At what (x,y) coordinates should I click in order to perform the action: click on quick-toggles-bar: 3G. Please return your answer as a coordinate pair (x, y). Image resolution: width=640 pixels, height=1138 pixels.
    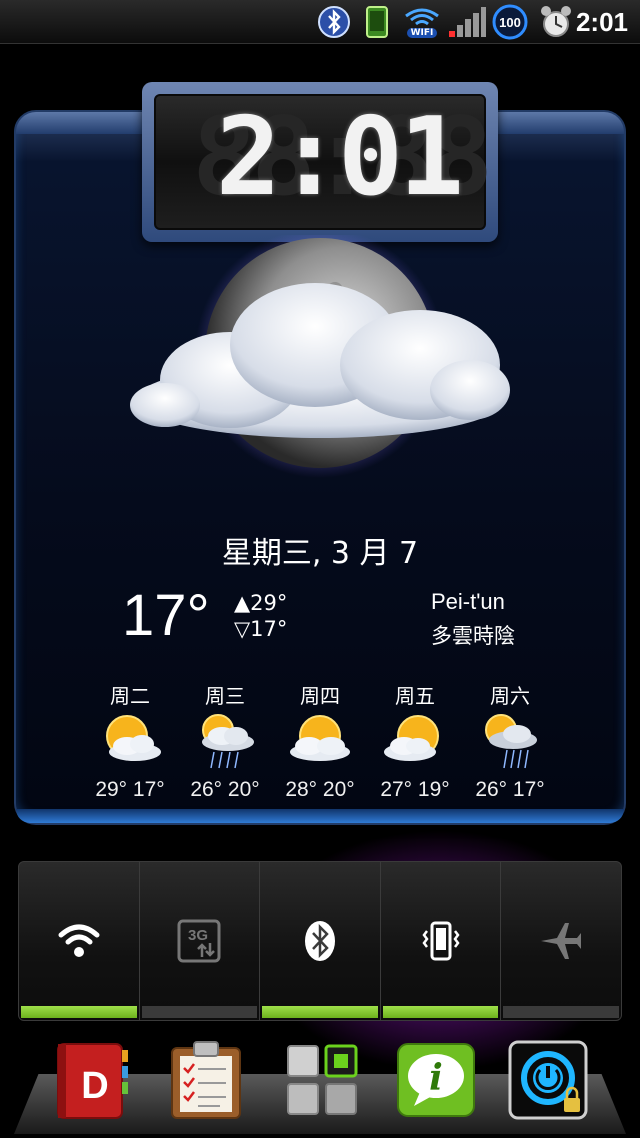
    Looking at the image, I should click on (320, 941).